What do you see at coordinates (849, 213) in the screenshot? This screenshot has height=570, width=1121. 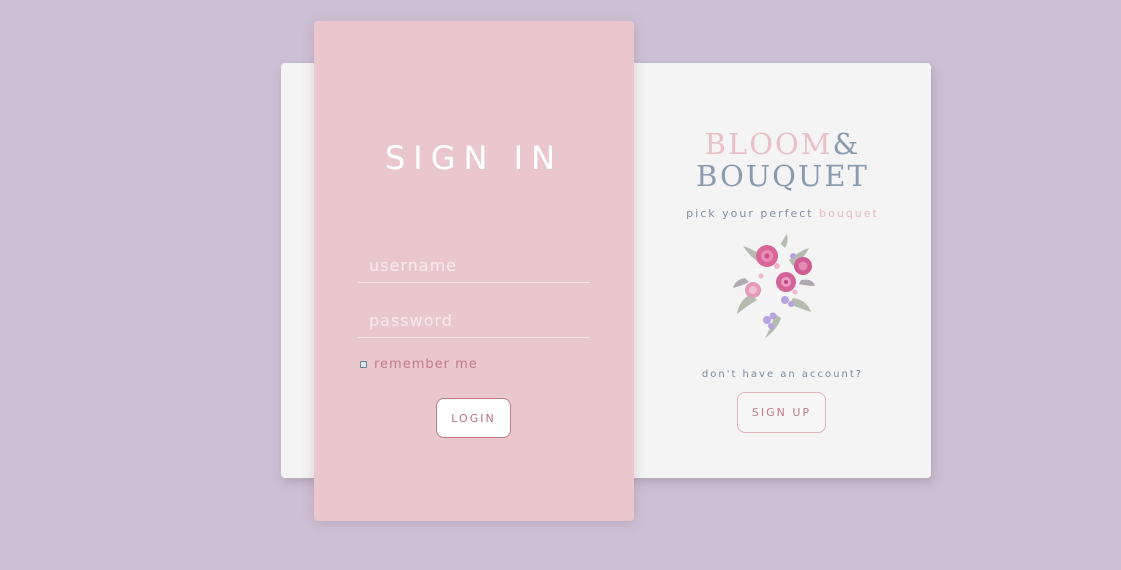 I see `tagline-accent: bouquet` at bounding box center [849, 213].